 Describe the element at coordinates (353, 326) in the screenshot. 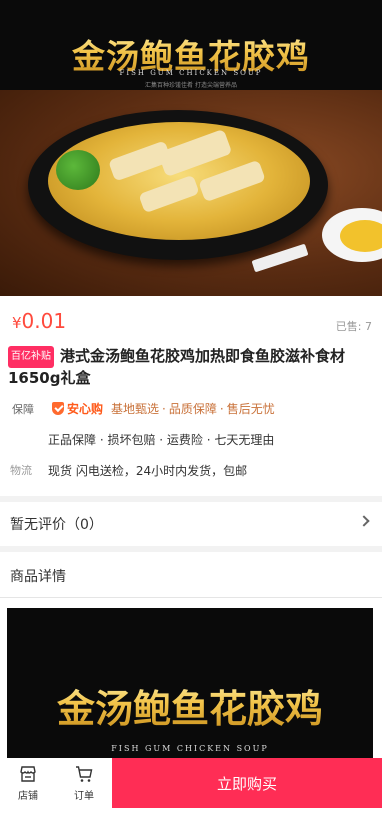

I see `sold-count: 已售: 7` at that location.